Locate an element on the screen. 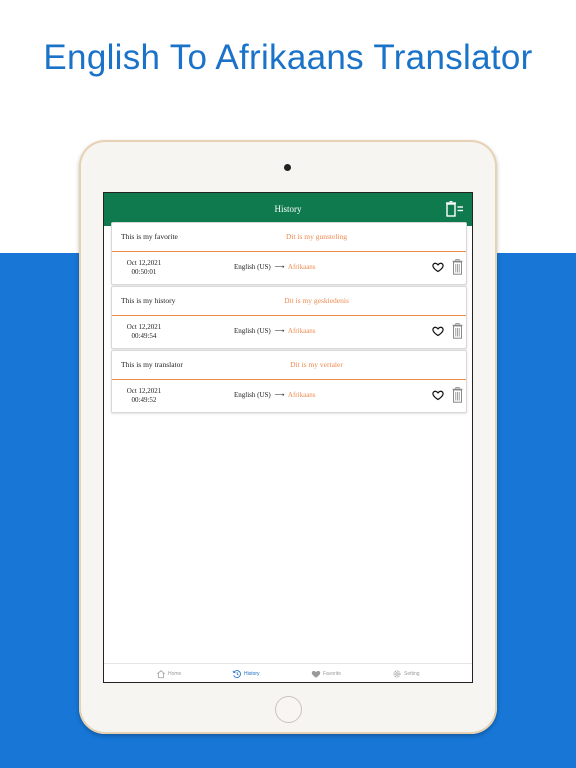 The width and height of the screenshot is (576, 768). nav-item-favorite: Favorite is located at coordinates (326, 674).